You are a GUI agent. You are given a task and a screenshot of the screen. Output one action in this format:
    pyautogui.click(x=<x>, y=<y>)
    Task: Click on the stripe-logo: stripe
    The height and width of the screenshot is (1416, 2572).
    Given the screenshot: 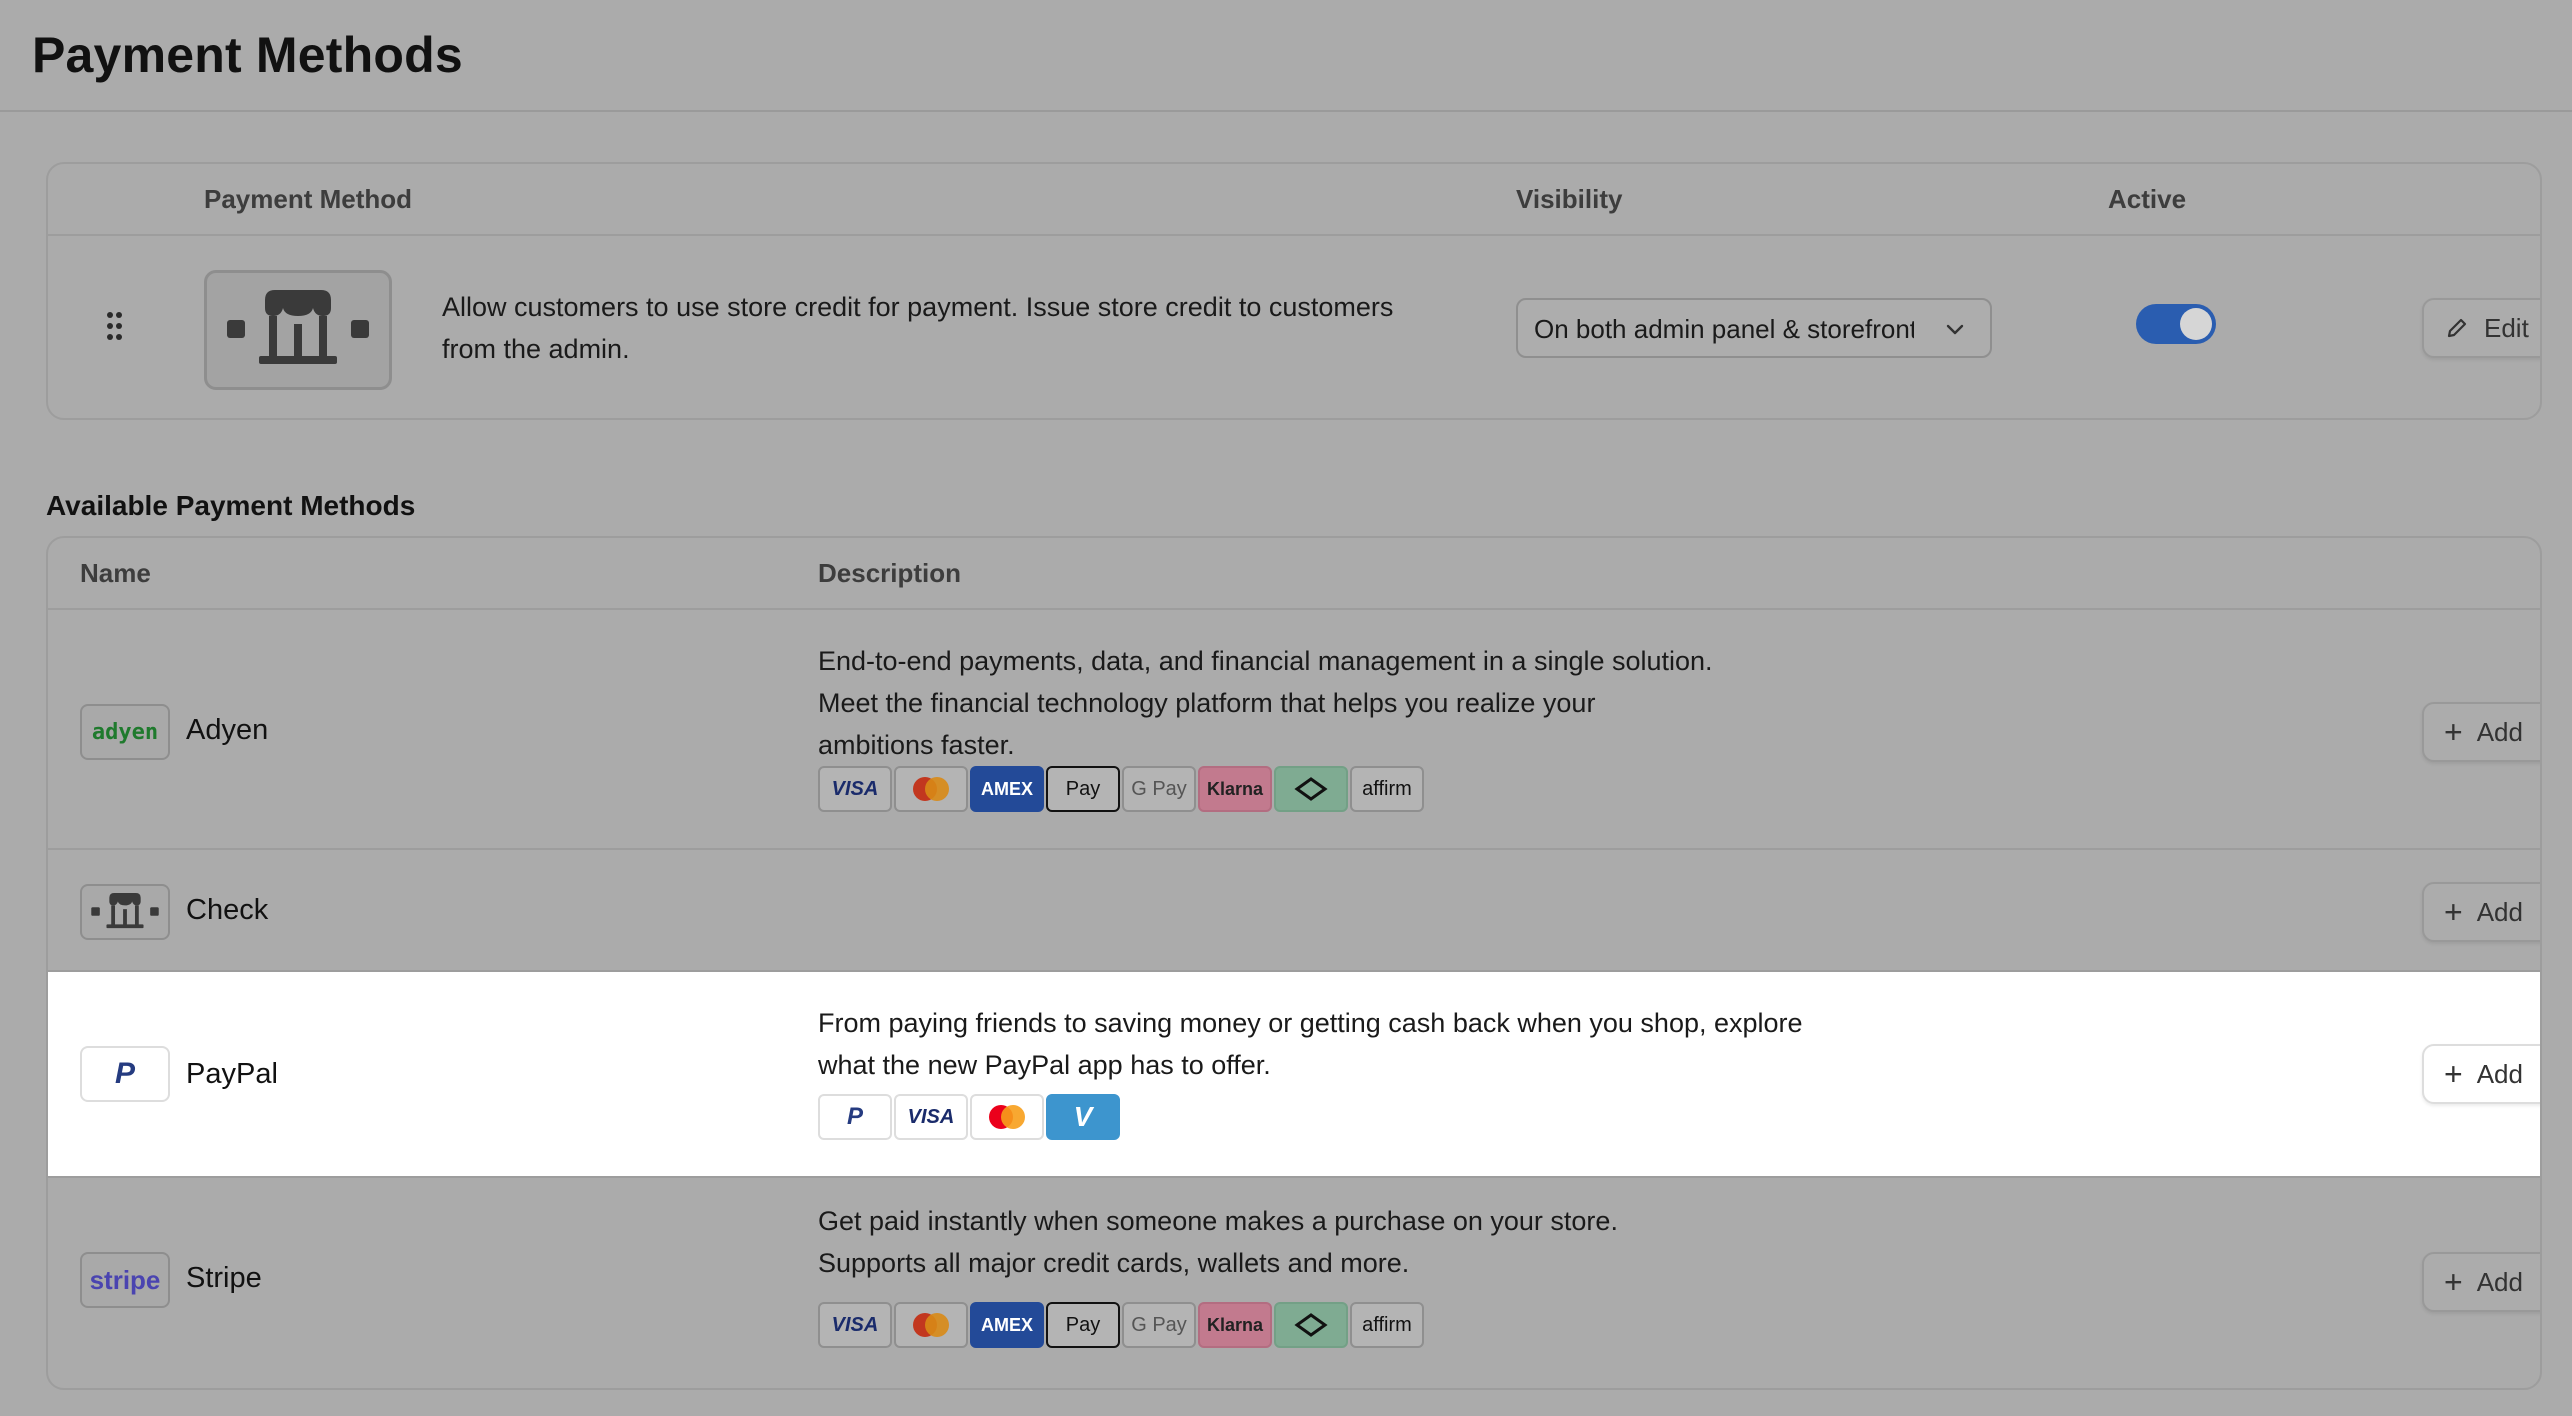 What is the action you would take?
    pyautogui.click(x=125, y=1280)
    